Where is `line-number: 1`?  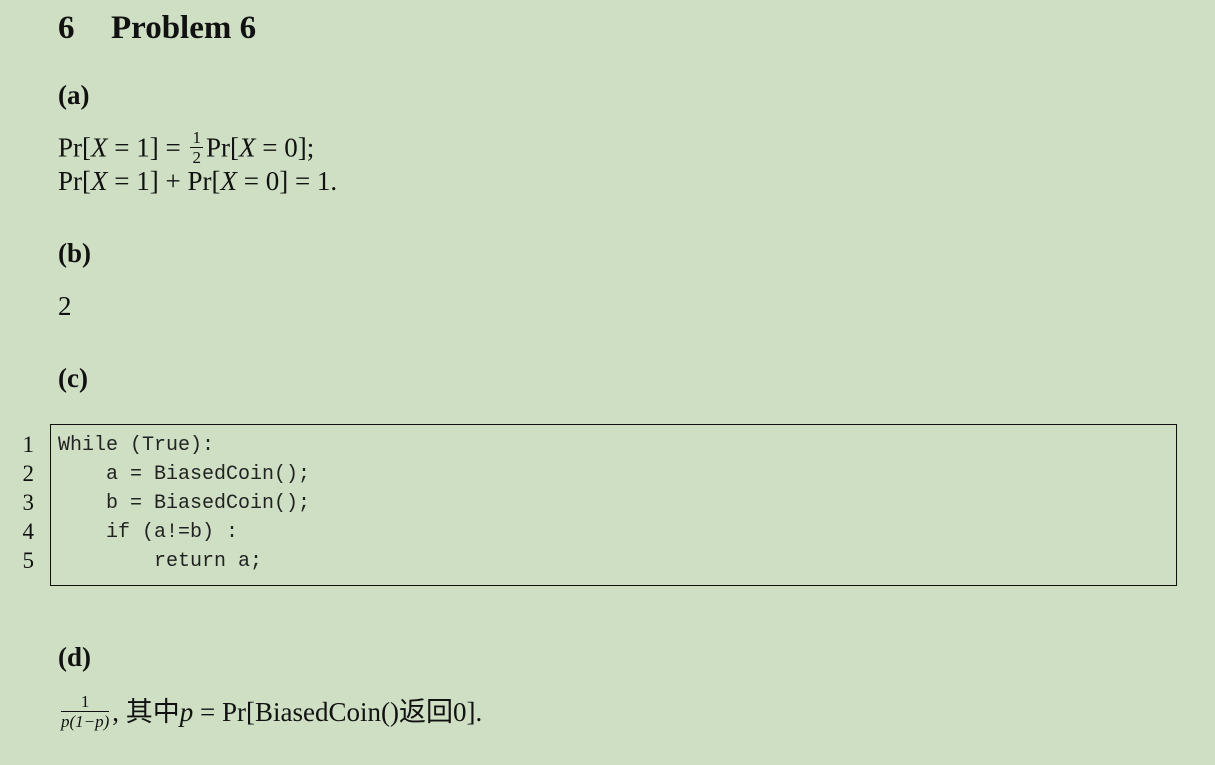 line-number: 1 is located at coordinates (28, 444).